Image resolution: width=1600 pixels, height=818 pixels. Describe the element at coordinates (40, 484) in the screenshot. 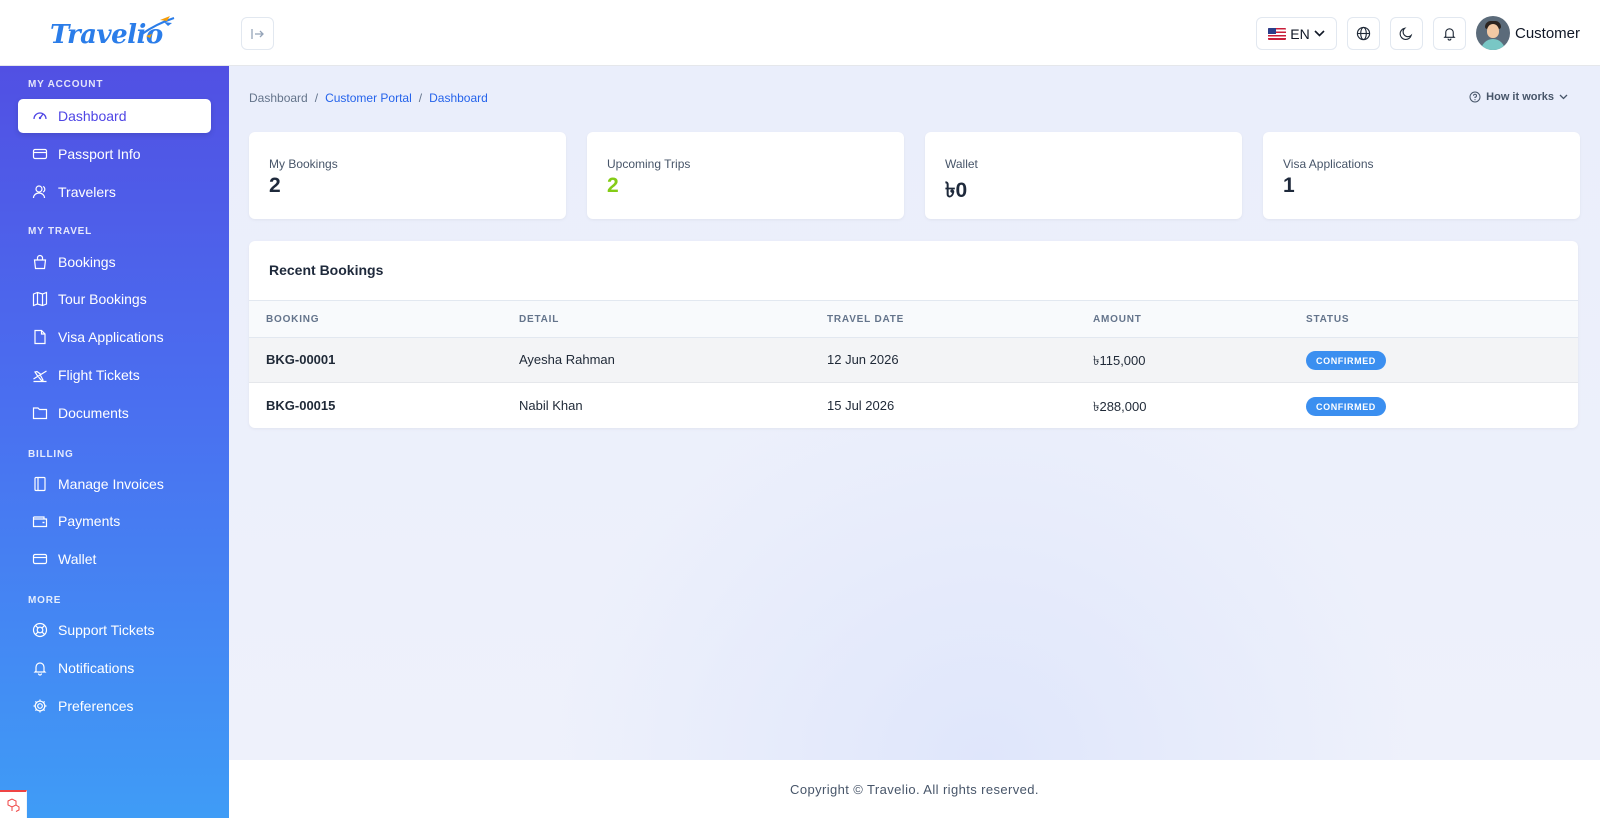

I see `invoice-icon` at that location.